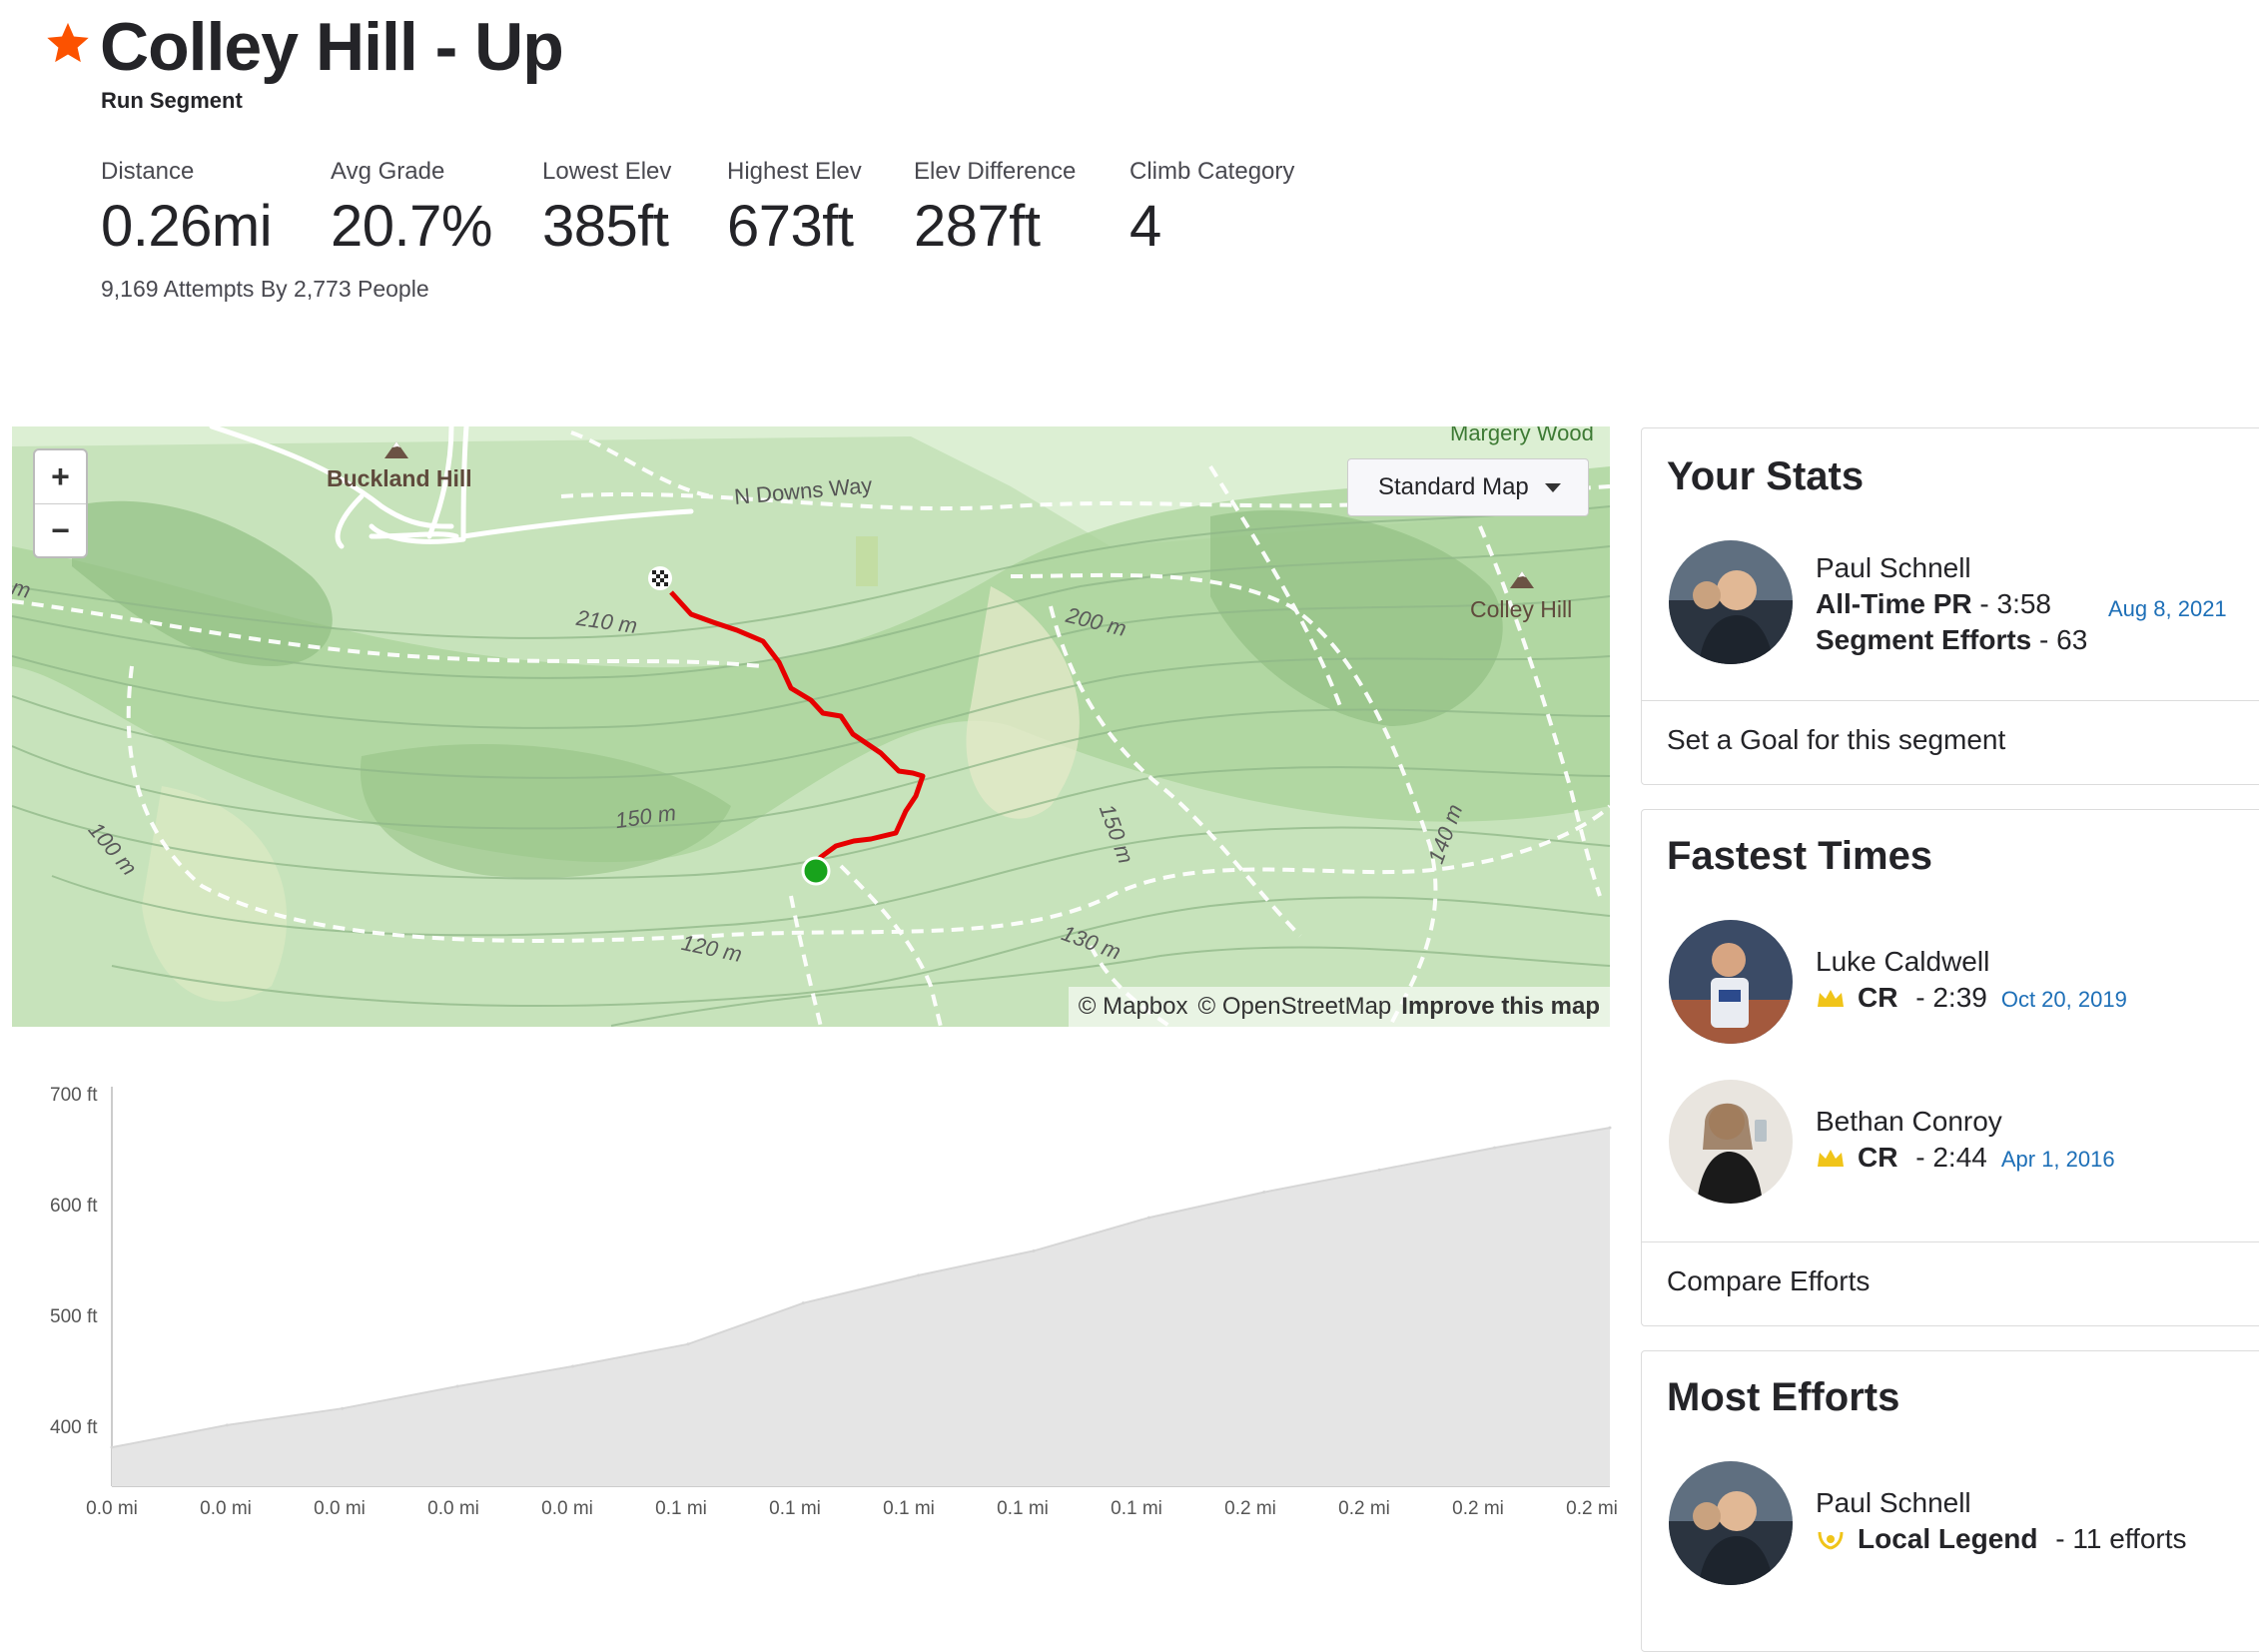 The image size is (2259, 1652). What do you see at coordinates (148, 171) in the screenshot?
I see `stat-label: Distance` at bounding box center [148, 171].